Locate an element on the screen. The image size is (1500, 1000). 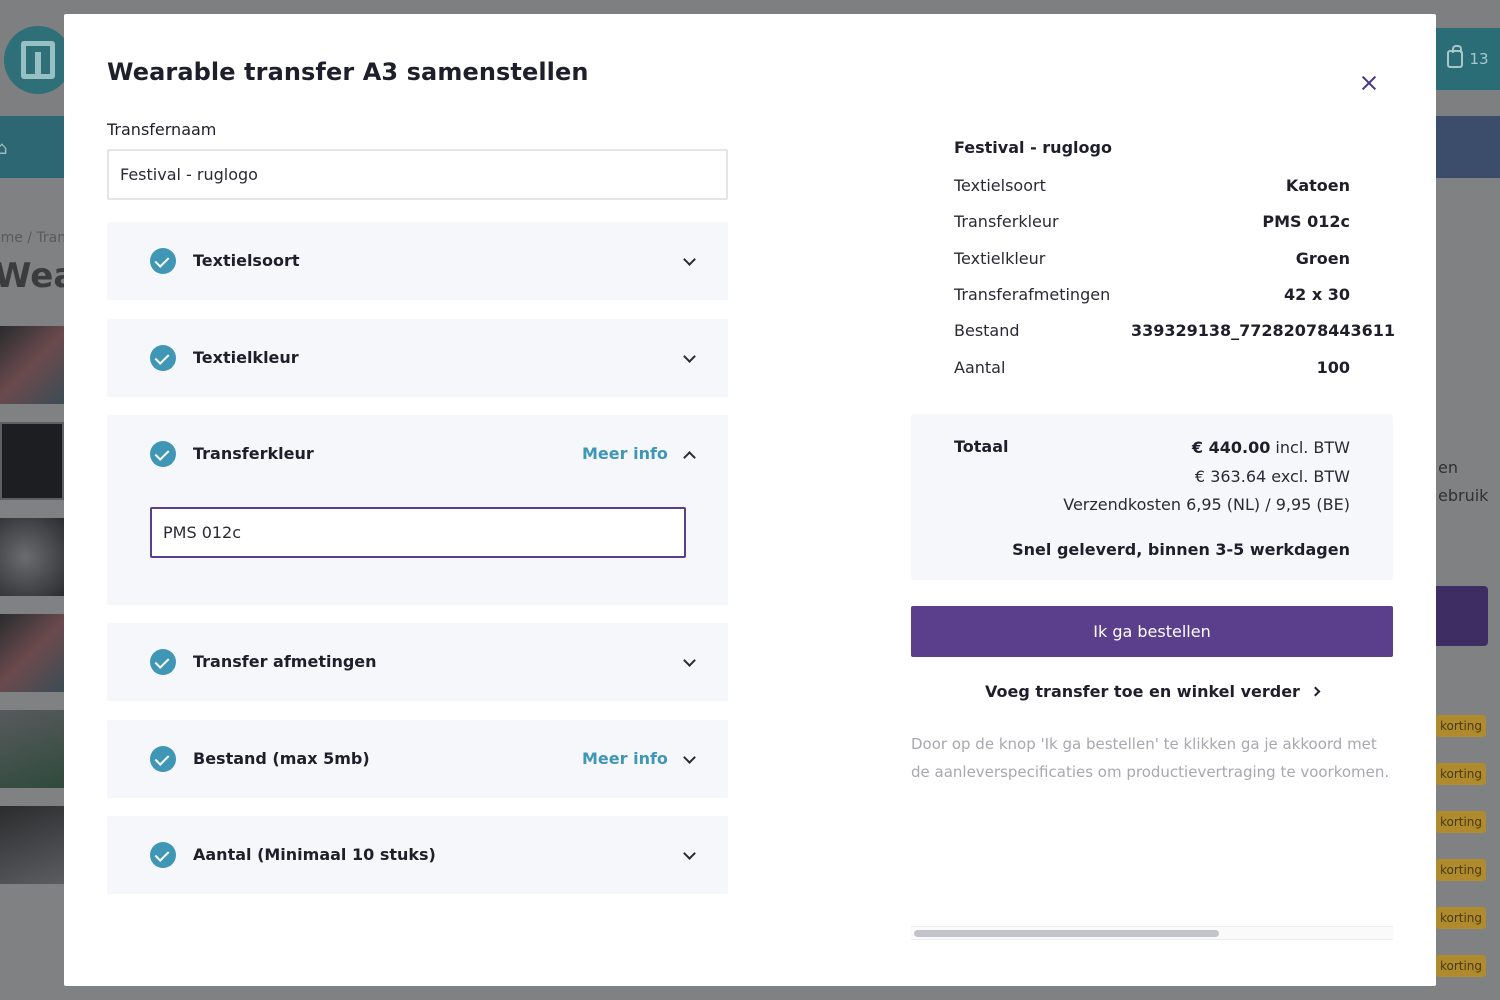
summary-row: Bestand 339329138_77282078443611 is located at coordinates (1174, 332).